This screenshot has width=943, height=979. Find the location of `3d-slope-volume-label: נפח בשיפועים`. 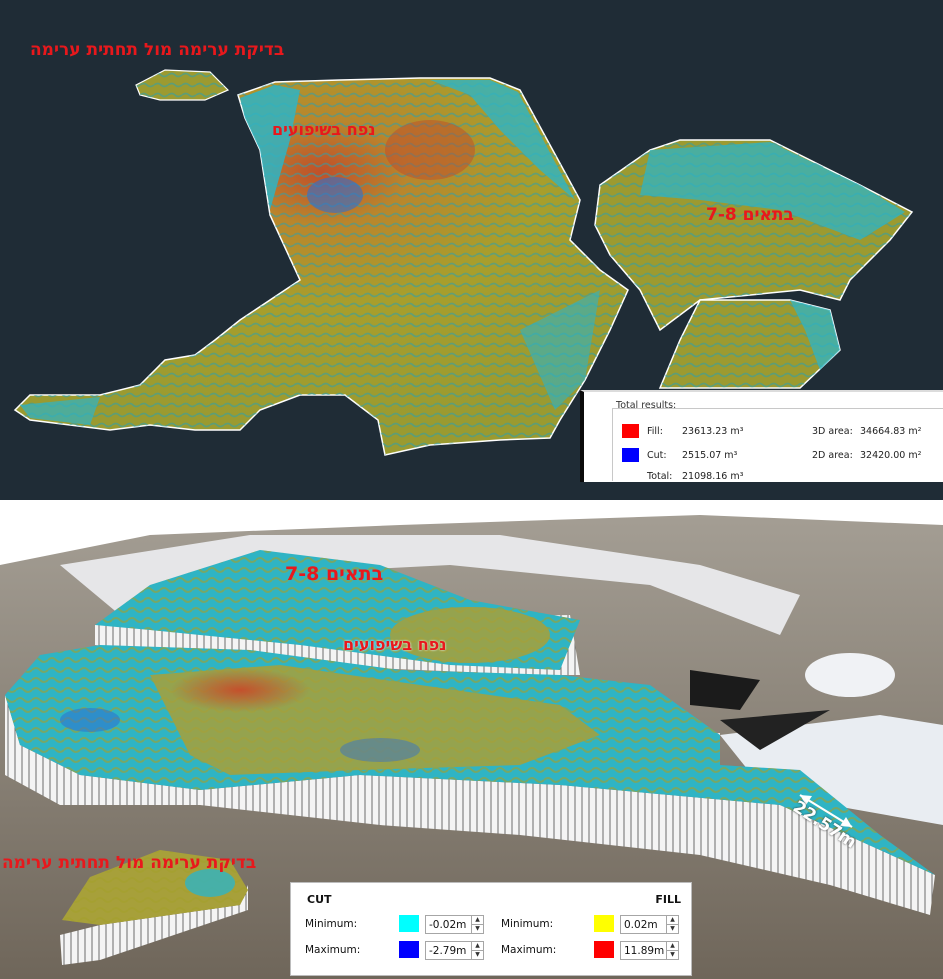

3d-slope-volume-label: נפח בשיפועים is located at coordinates (395, 644).